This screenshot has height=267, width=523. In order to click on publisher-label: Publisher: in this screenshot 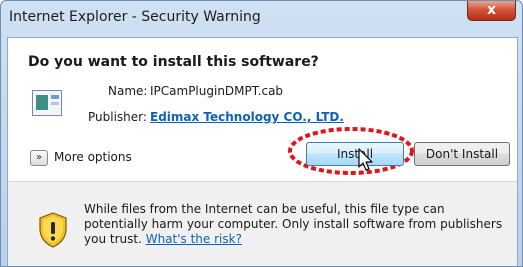, I will do `click(117, 117)`.